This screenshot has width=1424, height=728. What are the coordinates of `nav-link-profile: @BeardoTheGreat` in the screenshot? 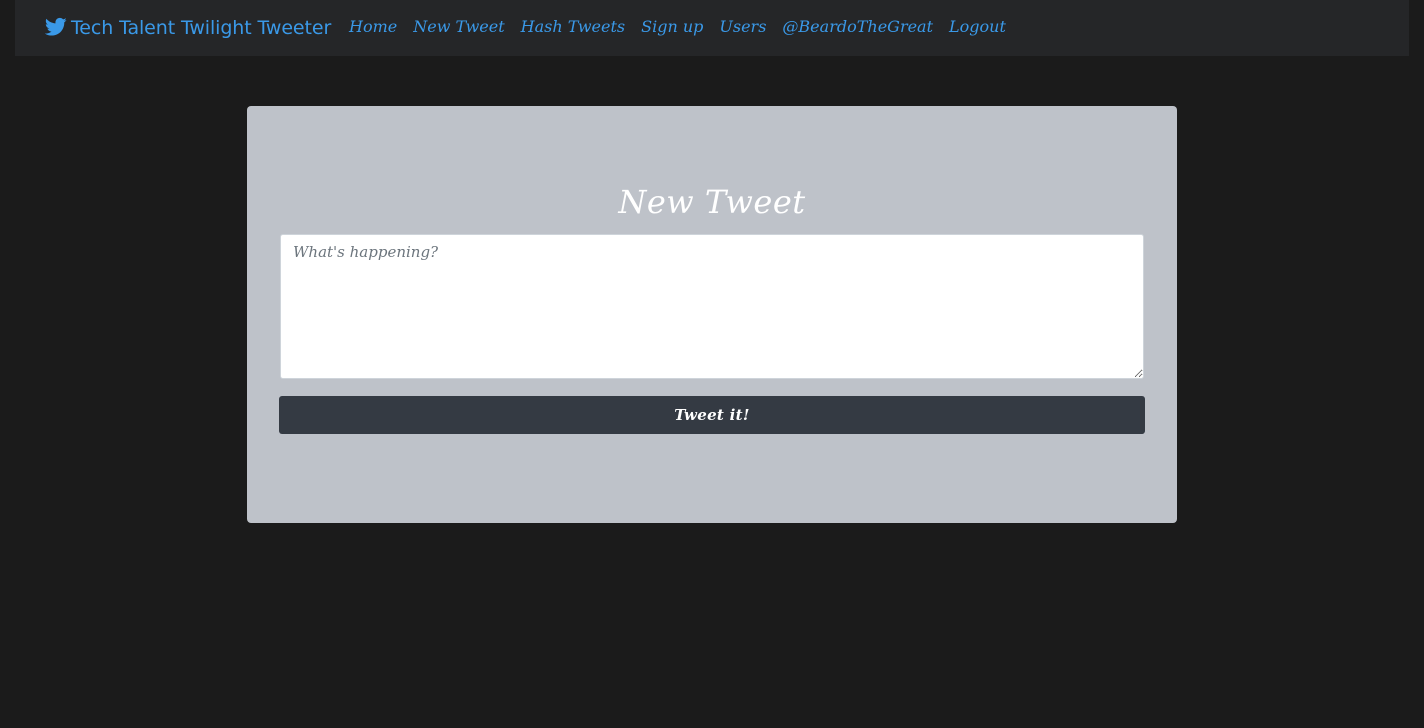 It's located at (857, 26).